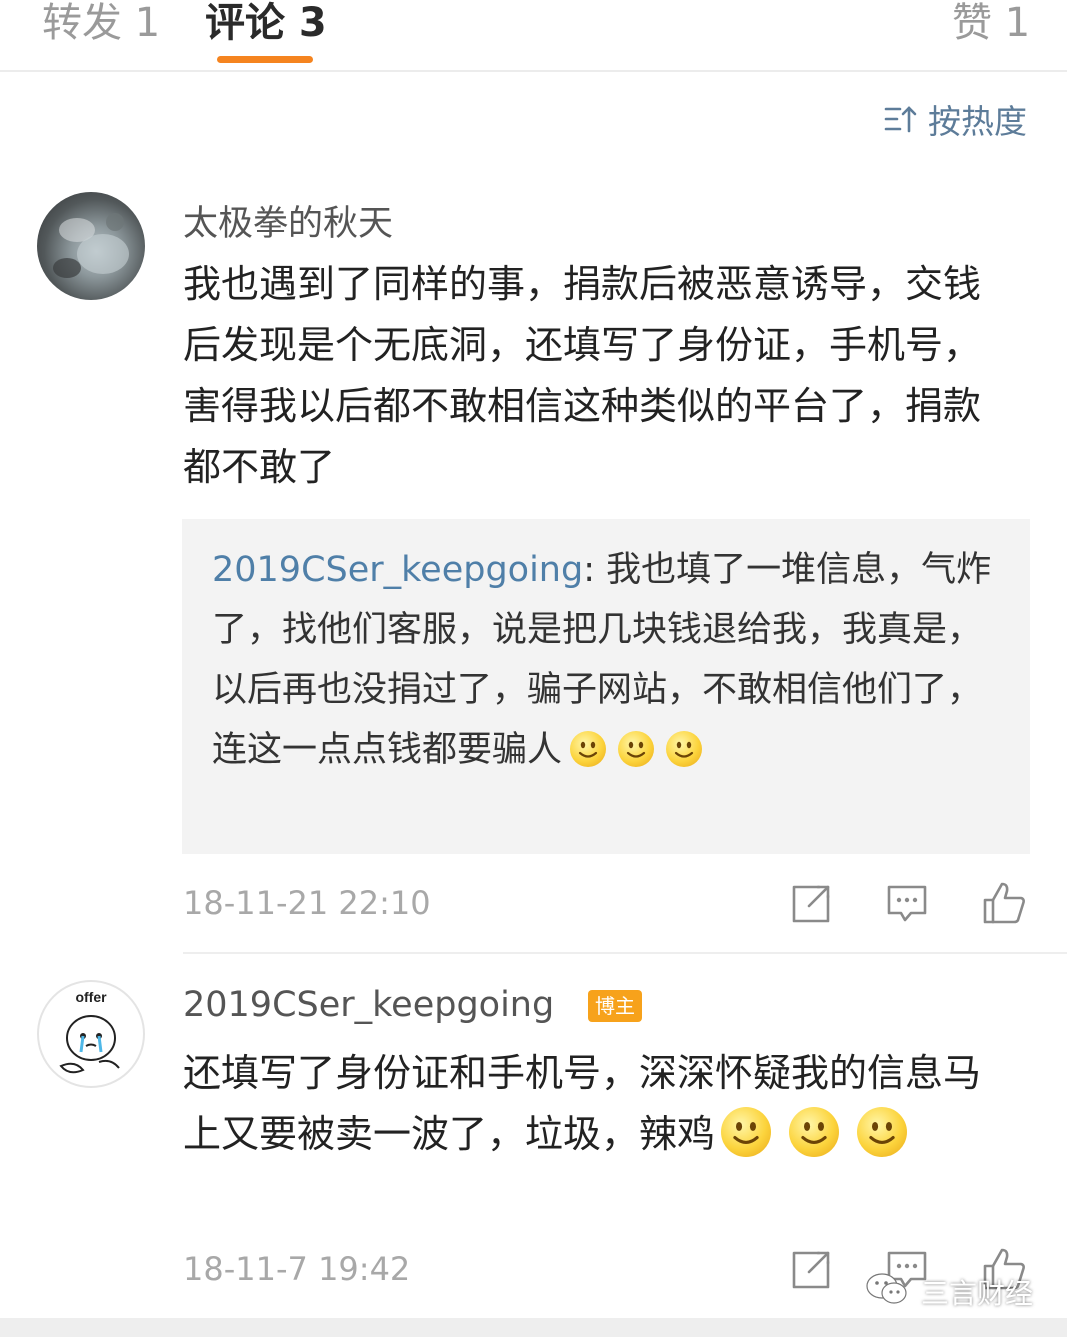 The image size is (1067, 1337). I want to click on like-icon, so click(1003, 902).